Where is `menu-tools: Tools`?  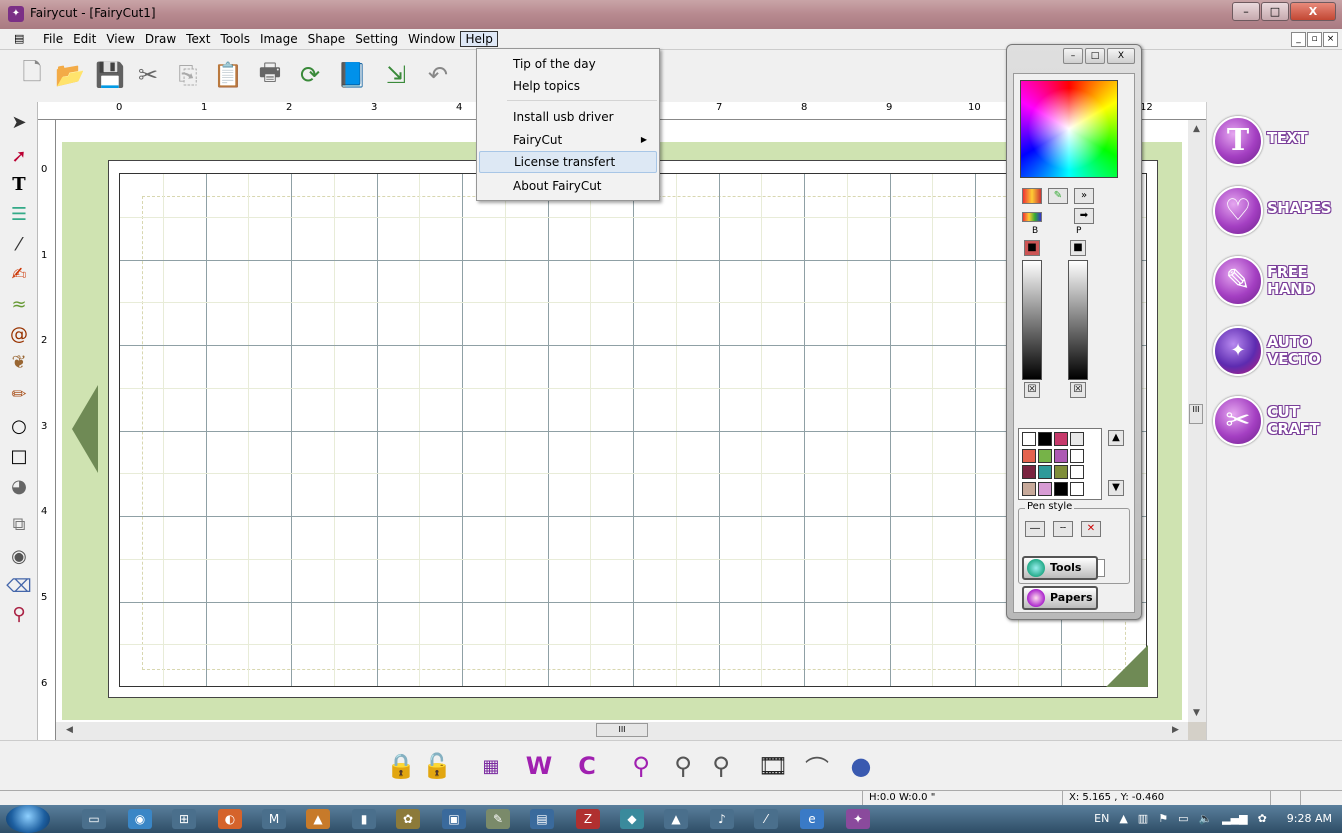
menu-tools: Tools is located at coordinates (235, 39).